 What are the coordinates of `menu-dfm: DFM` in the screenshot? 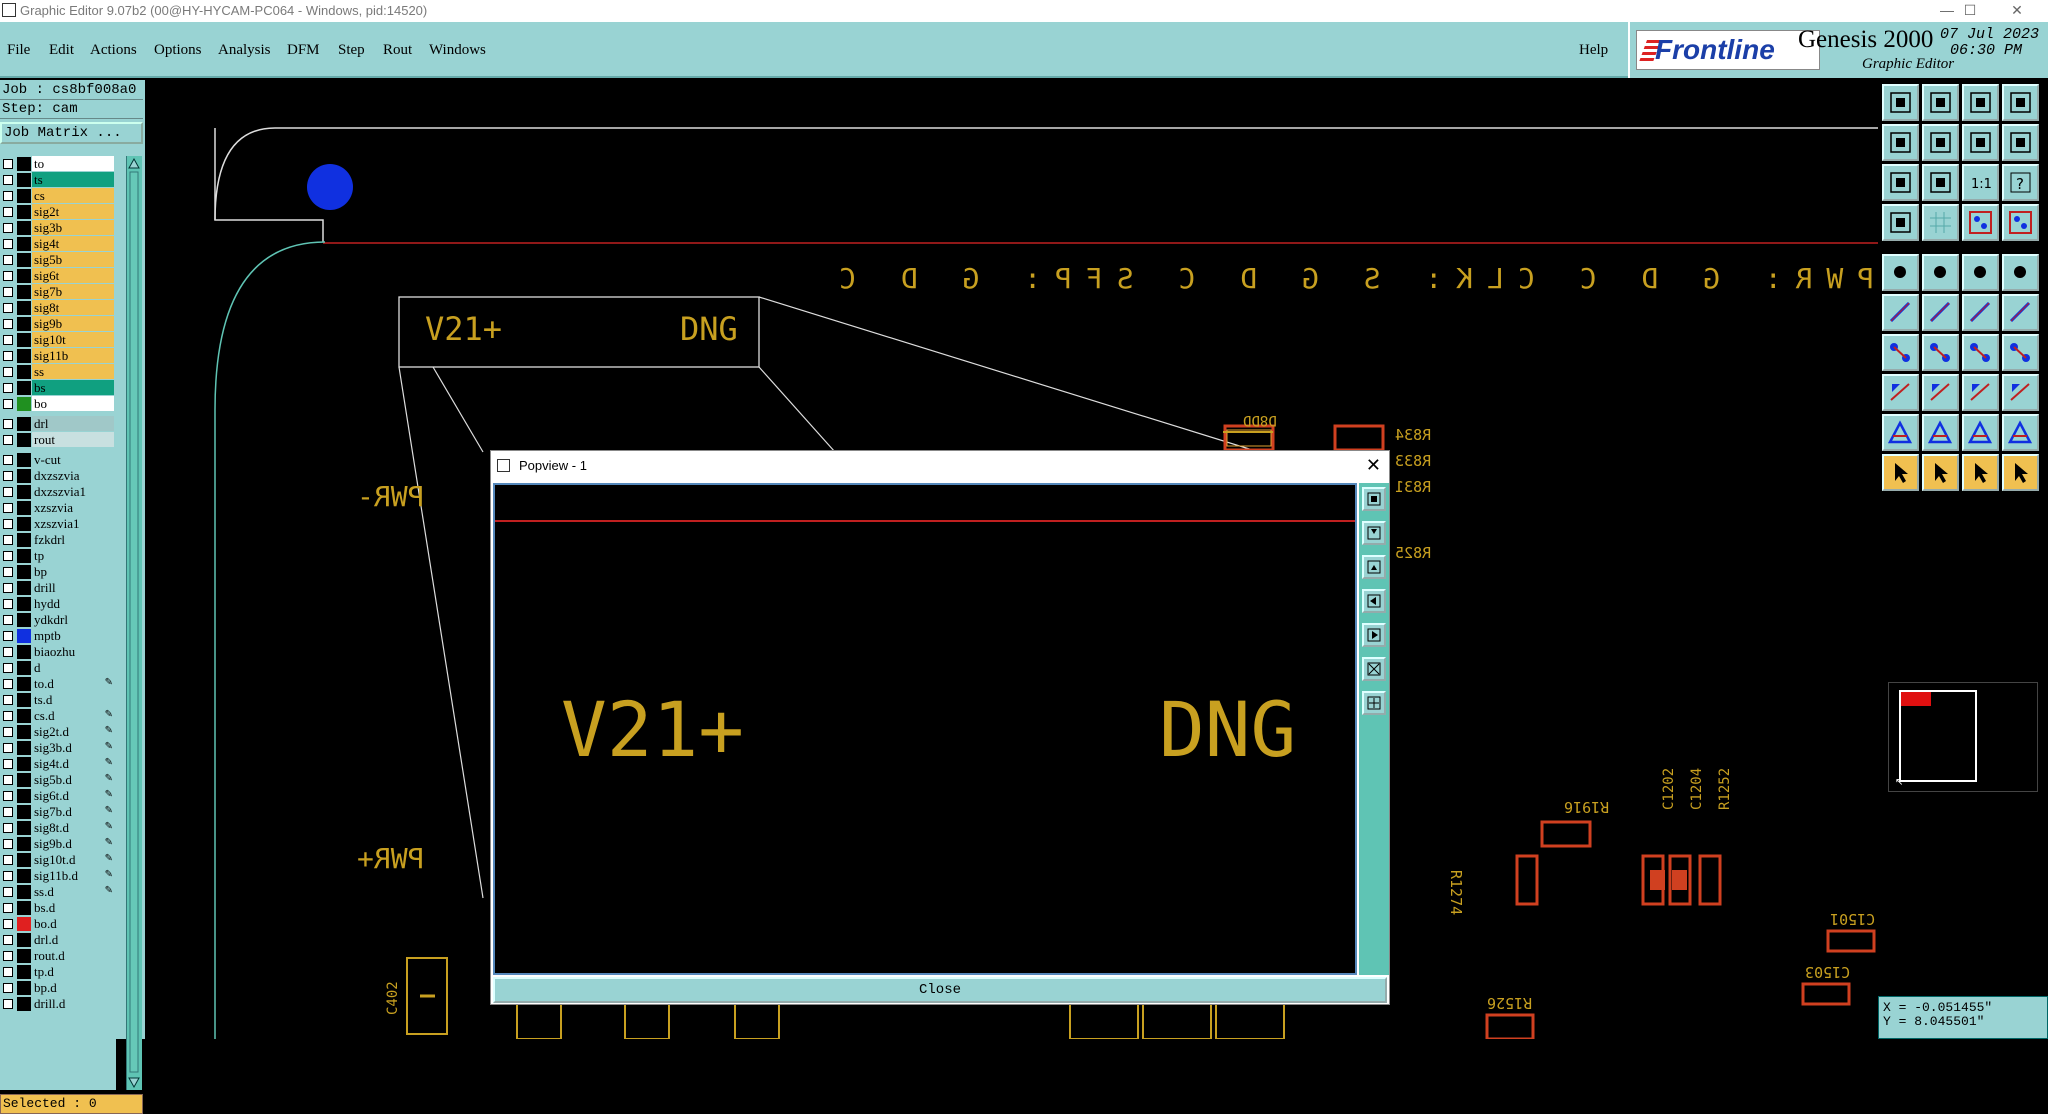 It's located at (303, 50).